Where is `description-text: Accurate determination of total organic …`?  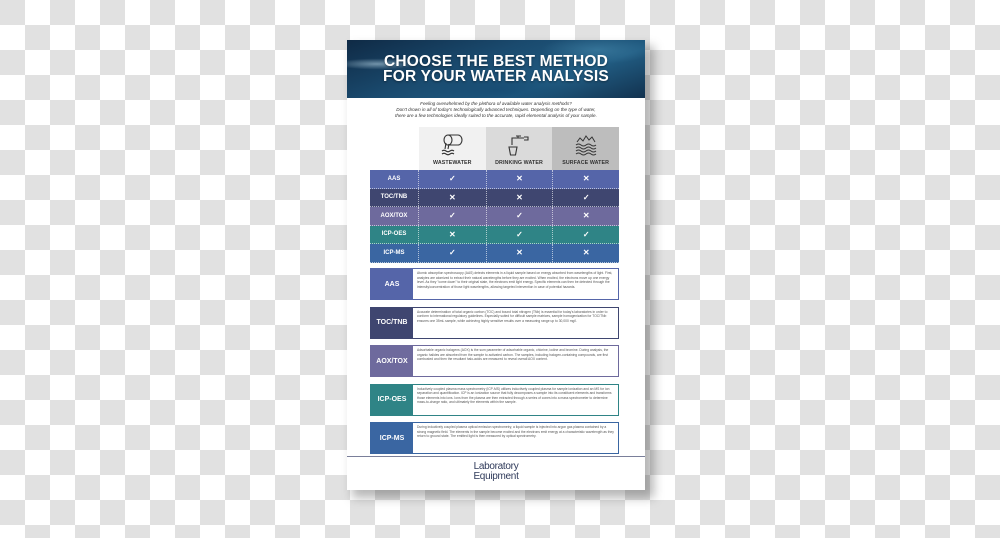 description-text: Accurate determination of total organic … is located at coordinates (512, 316).